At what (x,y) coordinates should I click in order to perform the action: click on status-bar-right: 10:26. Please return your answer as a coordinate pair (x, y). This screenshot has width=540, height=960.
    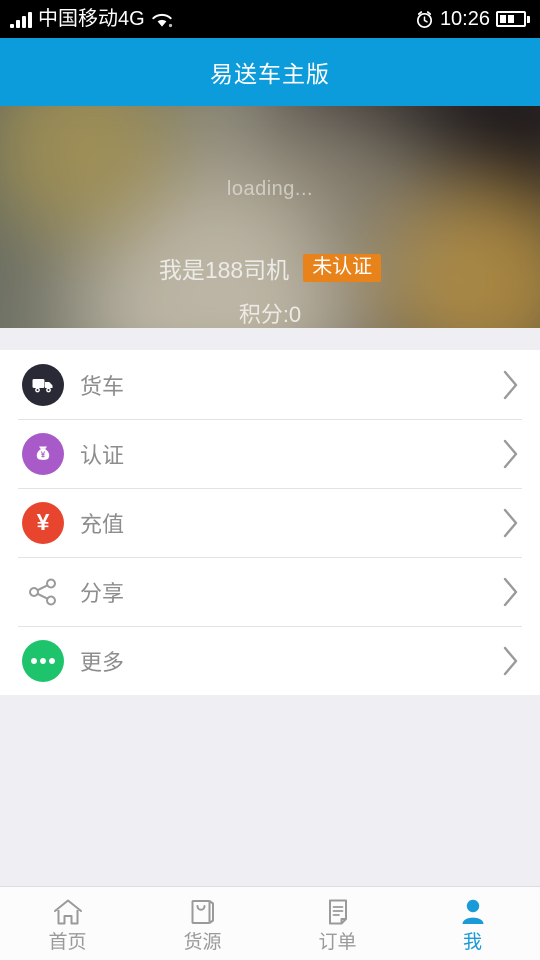
    Looking at the image, I should click on (472, 19).